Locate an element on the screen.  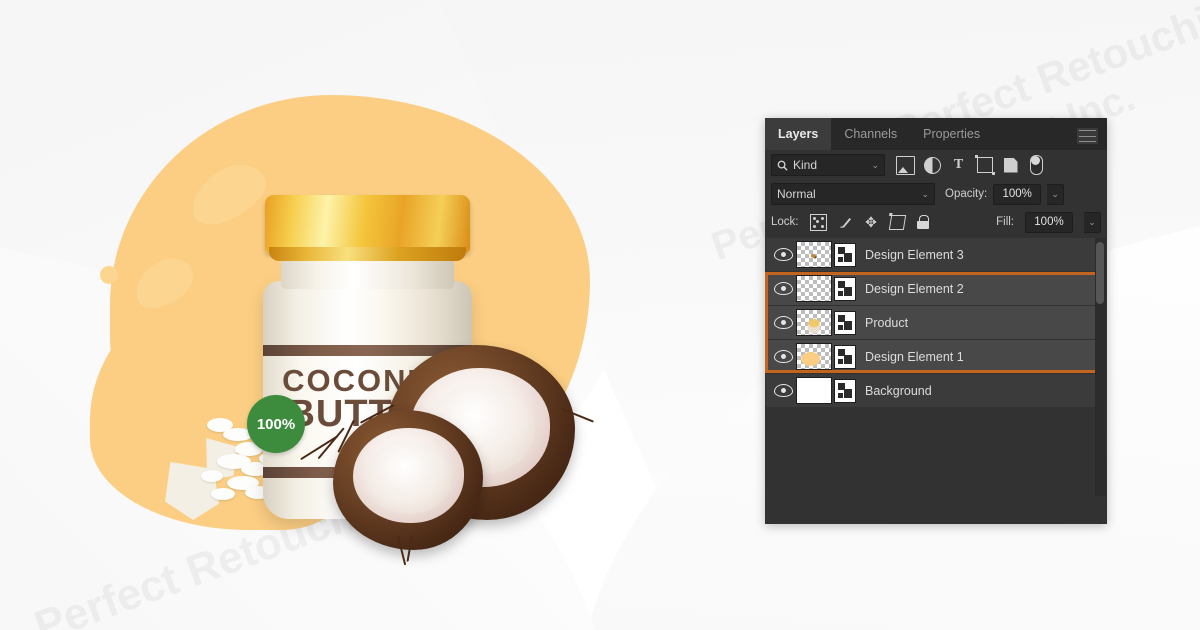
jar-lid is located at coordinates (367, 228).